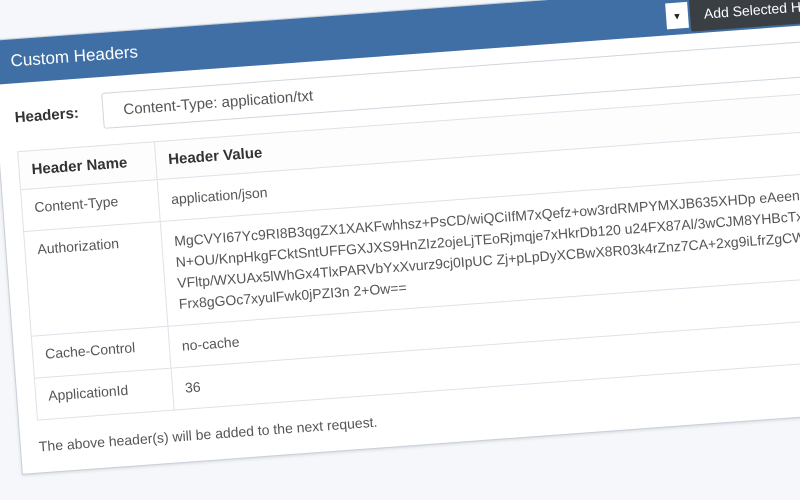  What do you see at coordinates (47, 115) in the screenshot?
I see `headers-label: Headers:` at bounding box center [47, 115].